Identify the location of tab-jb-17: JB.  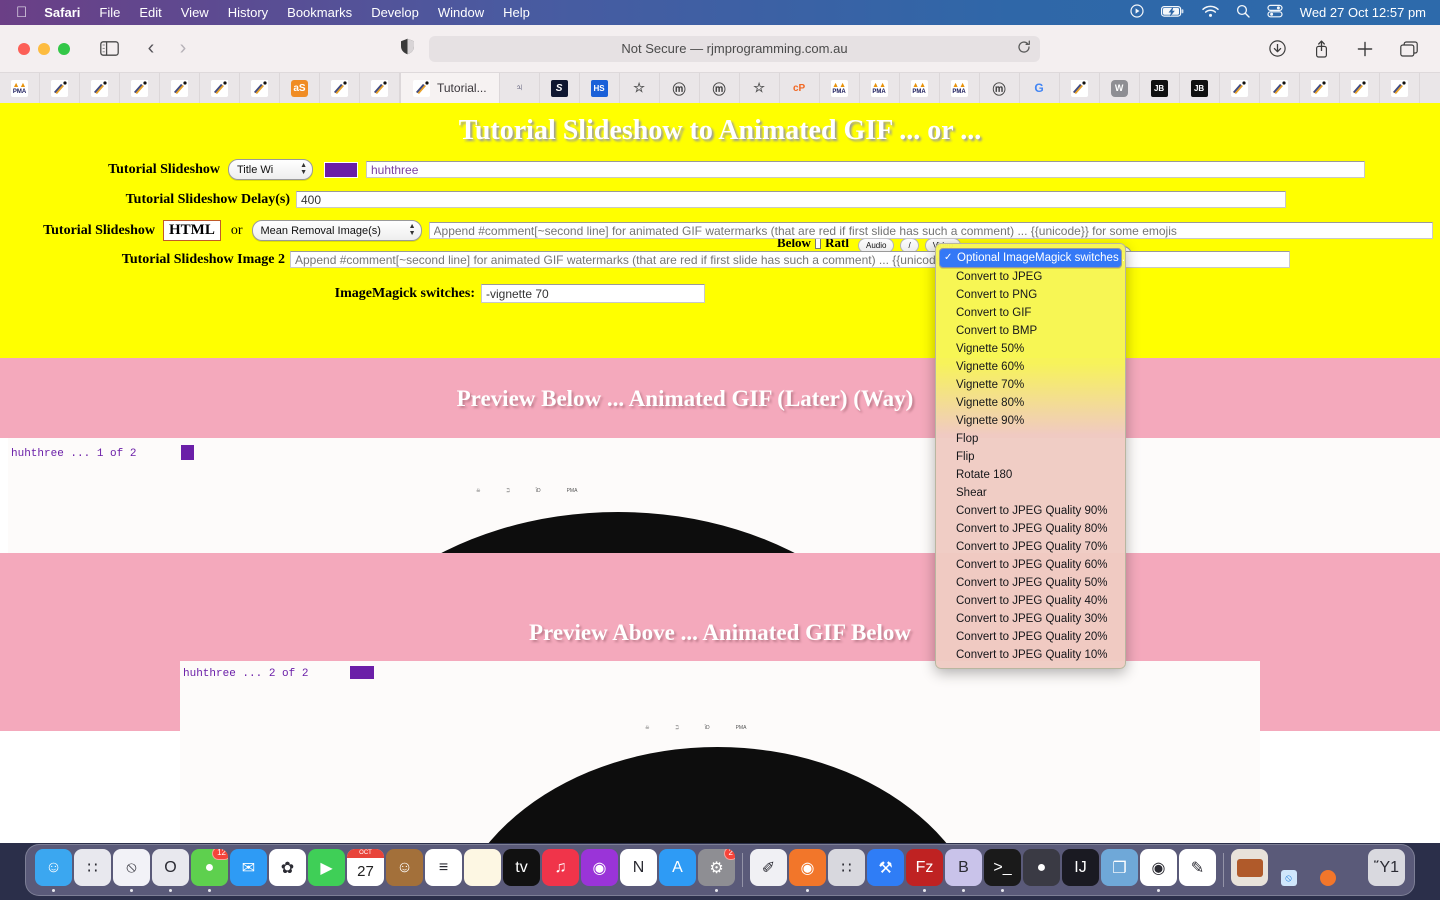
(1200, 88).